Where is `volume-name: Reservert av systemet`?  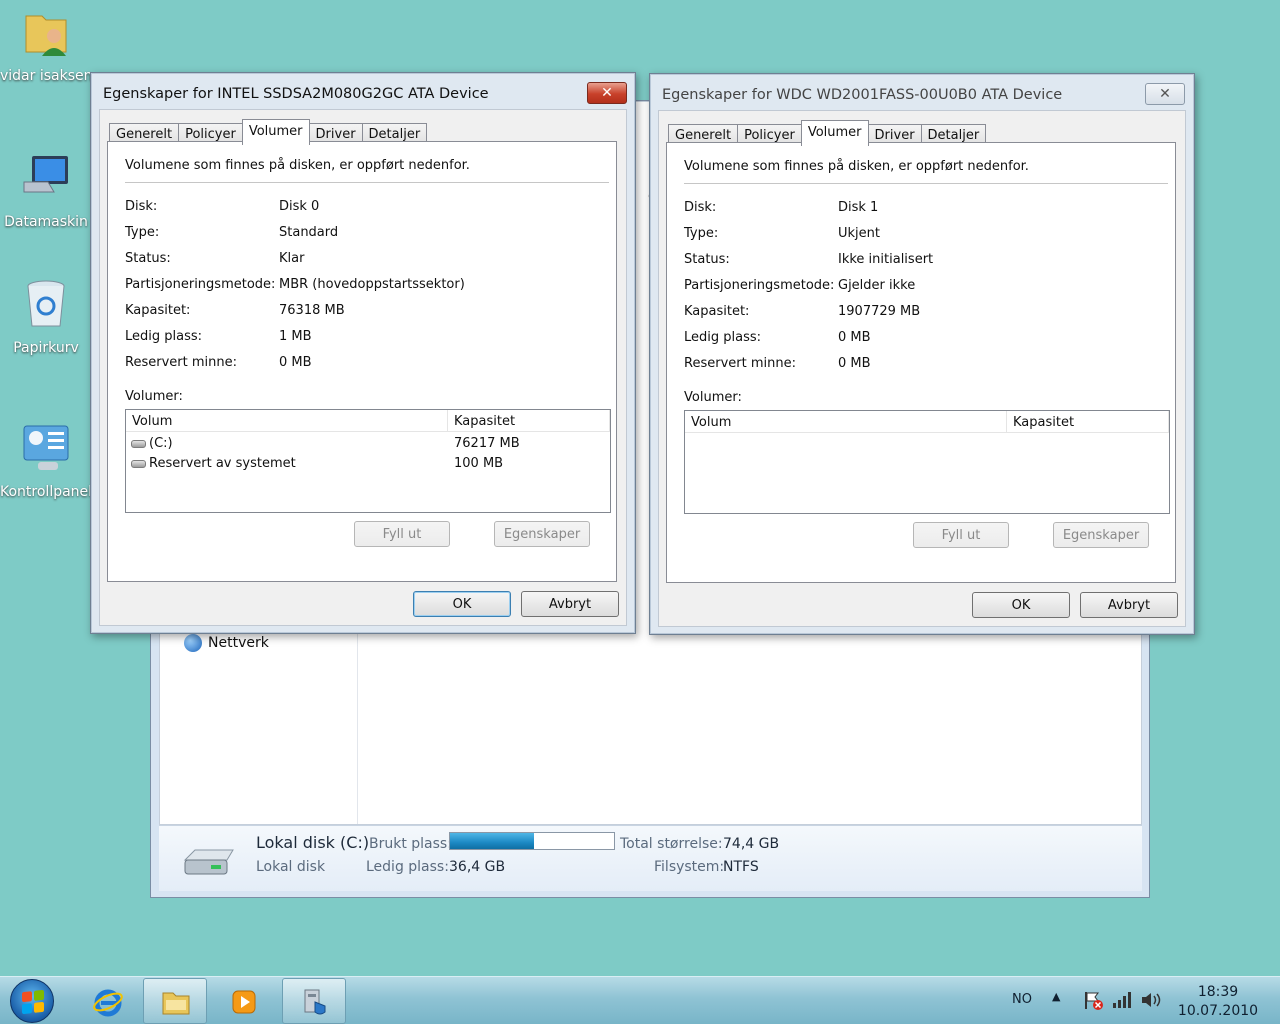
volume-name: Reservert av systemet is located at coordinates (222, 463).